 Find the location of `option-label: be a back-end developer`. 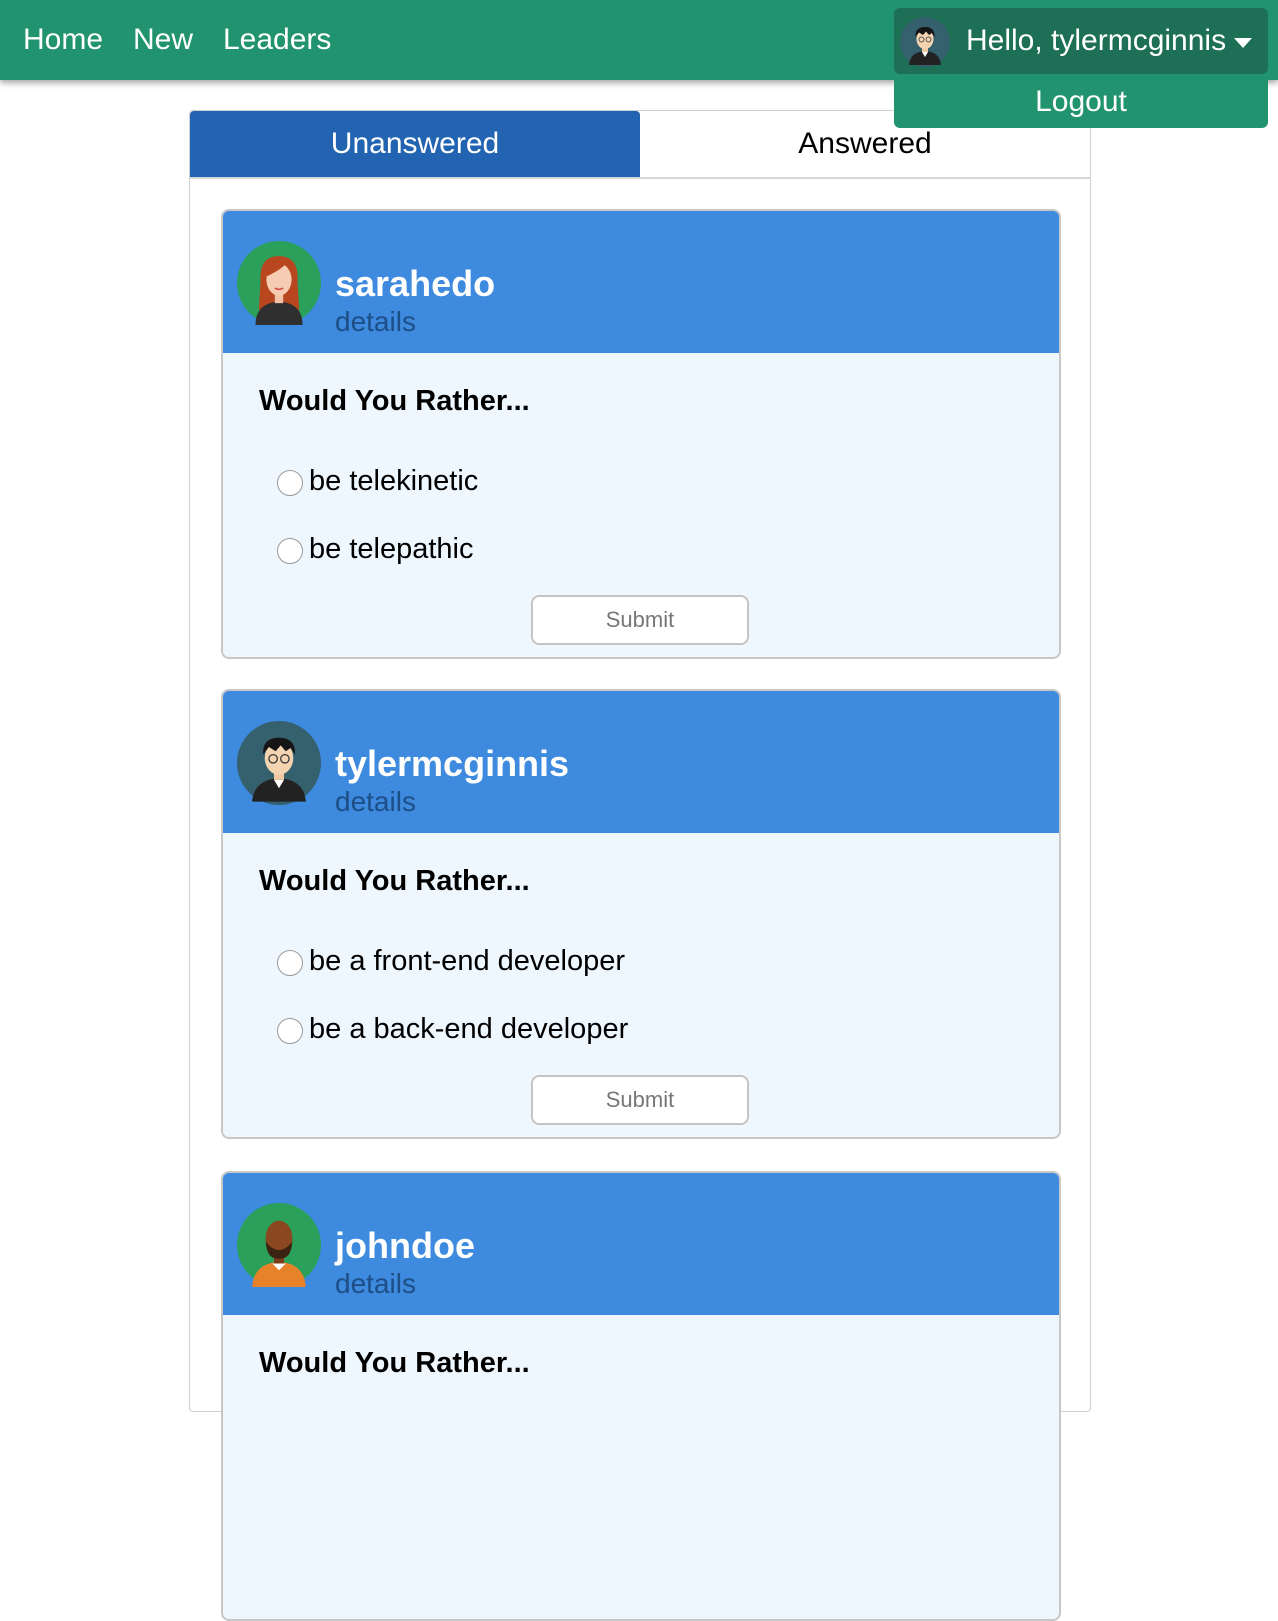

option-label: be a back-end developer is located at coordinates (469, 1029).